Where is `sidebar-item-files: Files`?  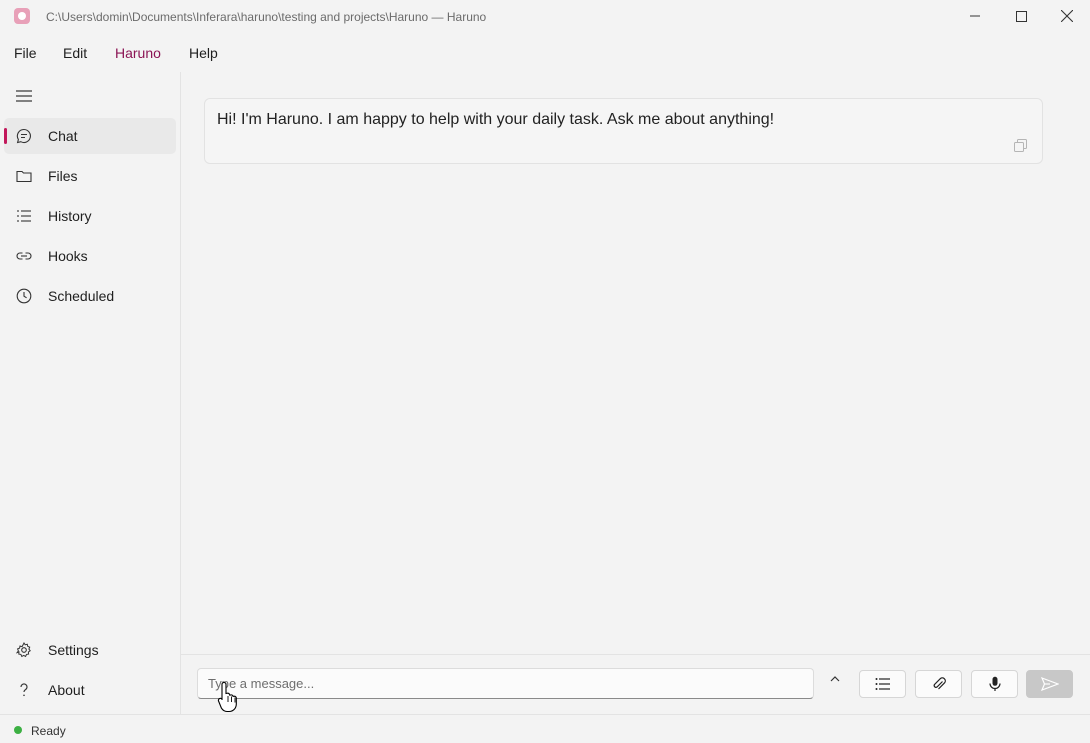 sidebar-item-files: Files is located at coordinates (90, 176).